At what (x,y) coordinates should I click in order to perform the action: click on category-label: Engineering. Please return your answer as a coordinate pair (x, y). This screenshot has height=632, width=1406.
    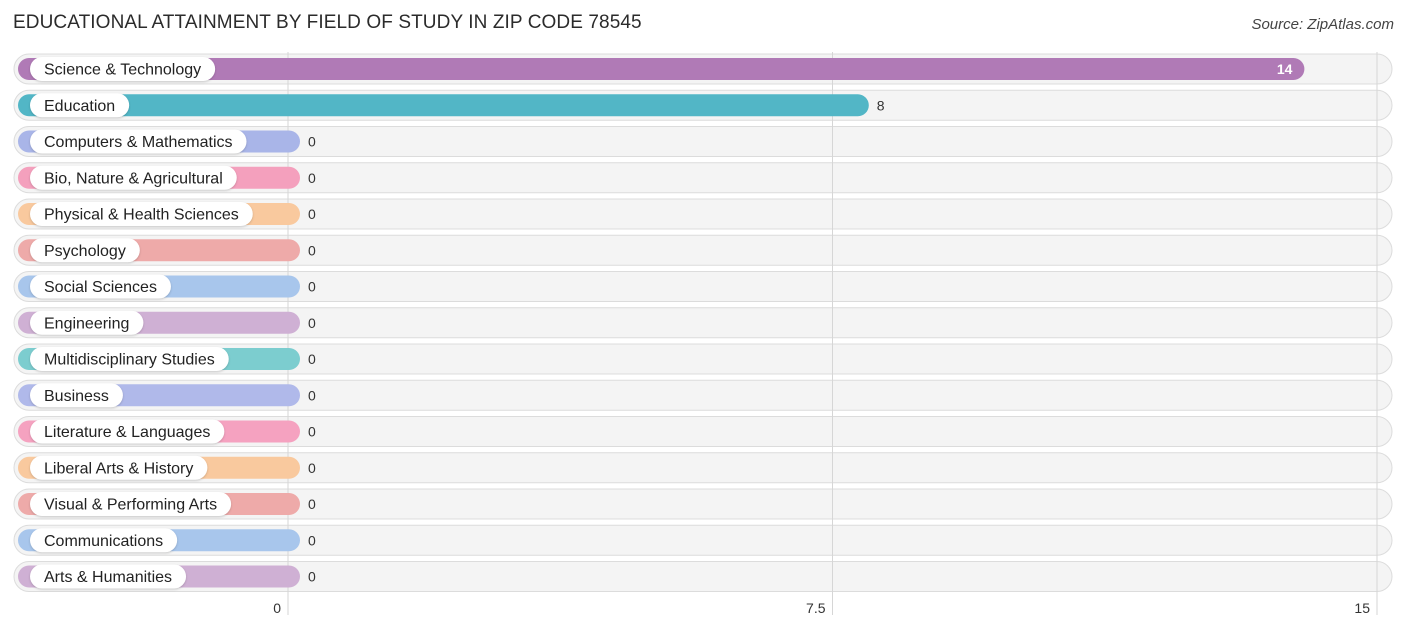
    Looking at the image, I should click on (86, 323).